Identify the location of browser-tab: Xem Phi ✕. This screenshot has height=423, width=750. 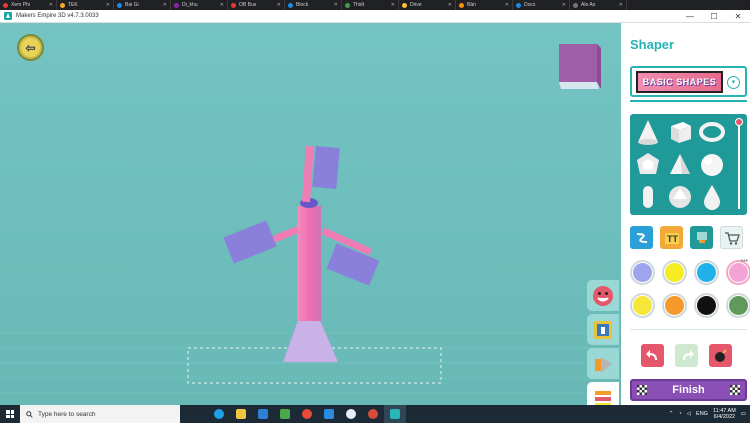
(28, 5).